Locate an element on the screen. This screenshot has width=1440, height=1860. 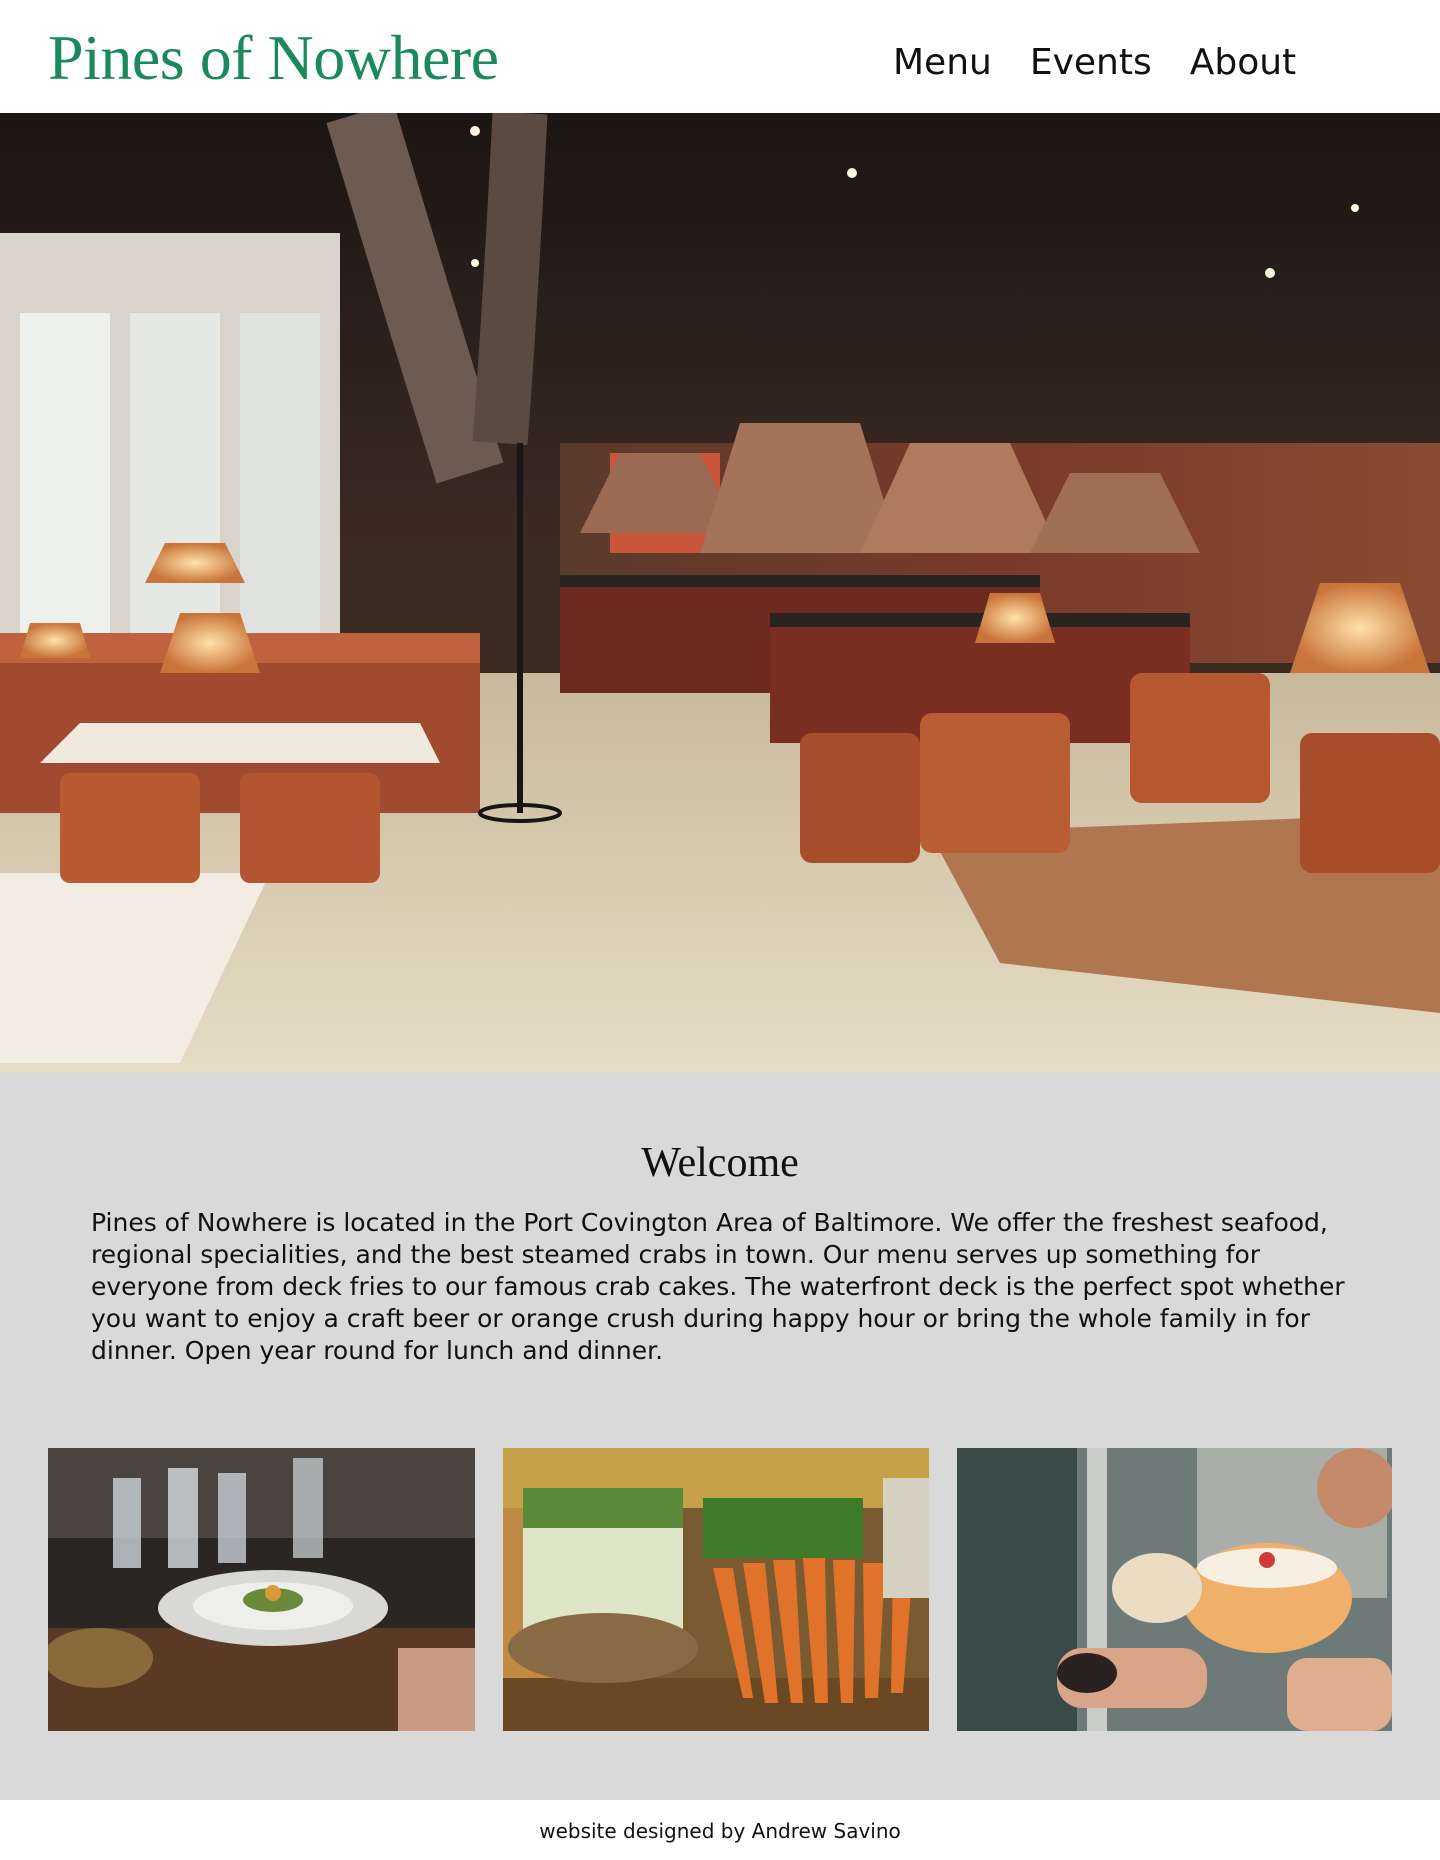
main-nav: Menu Events About is located at coordinates (1094, 63).